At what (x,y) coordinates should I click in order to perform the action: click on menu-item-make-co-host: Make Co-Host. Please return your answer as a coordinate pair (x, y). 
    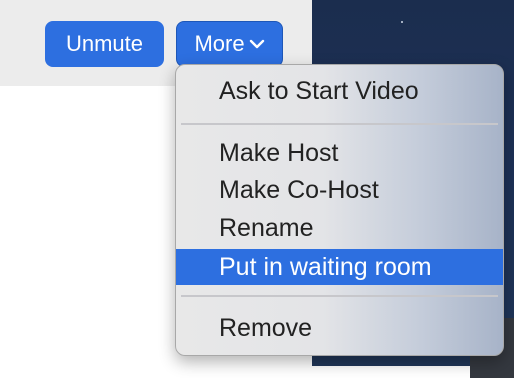
    Looking at the image, I should click on (339, 190).